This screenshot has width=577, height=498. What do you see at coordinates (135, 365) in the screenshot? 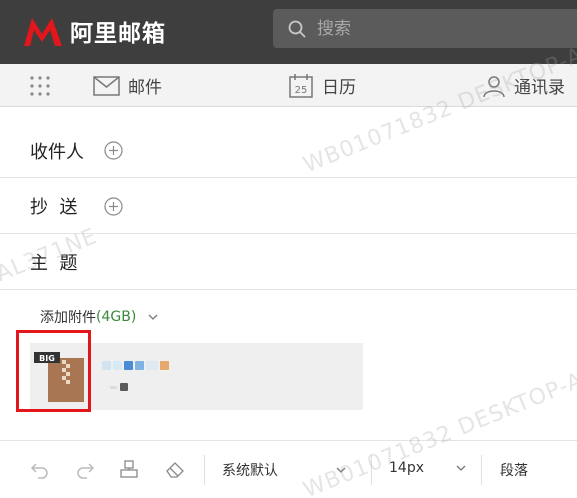
I see `attachment-name-redacted` at bounding box center [135, 365].